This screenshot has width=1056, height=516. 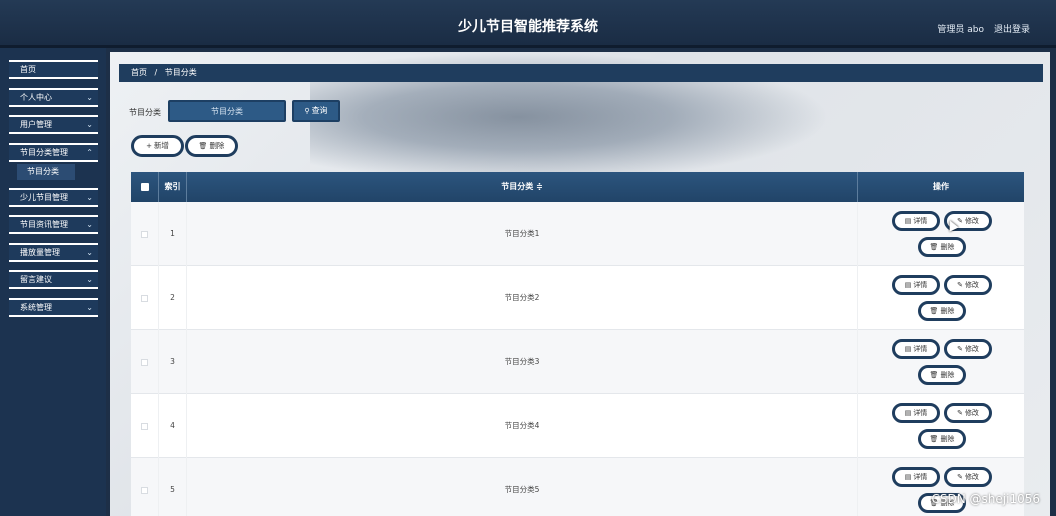 I want to click on sidebar-subitem-category: 节目分类, so click(x=46, y=172).